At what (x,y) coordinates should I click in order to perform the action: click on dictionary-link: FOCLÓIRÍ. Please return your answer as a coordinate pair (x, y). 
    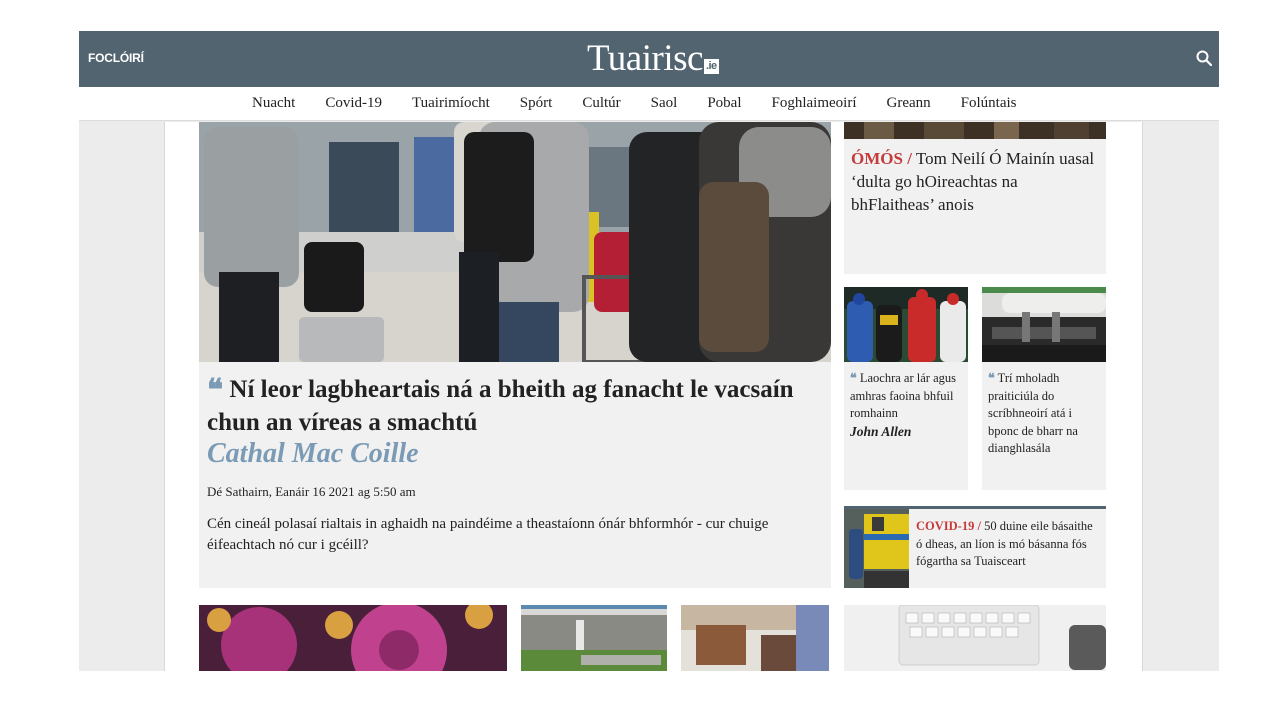
    Looking at the image, I should click on (116, 58).